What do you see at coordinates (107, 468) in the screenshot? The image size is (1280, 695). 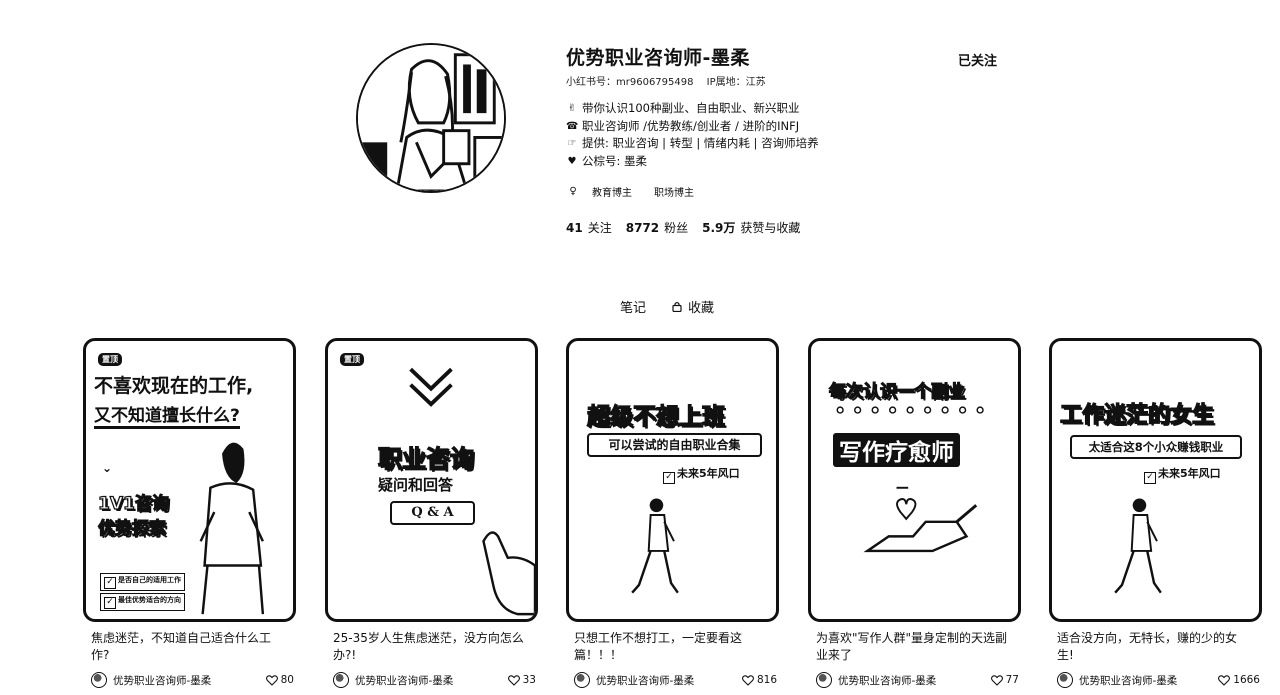 I see `double-chevron-icon: ⌄` at bounding box center [107, 468].